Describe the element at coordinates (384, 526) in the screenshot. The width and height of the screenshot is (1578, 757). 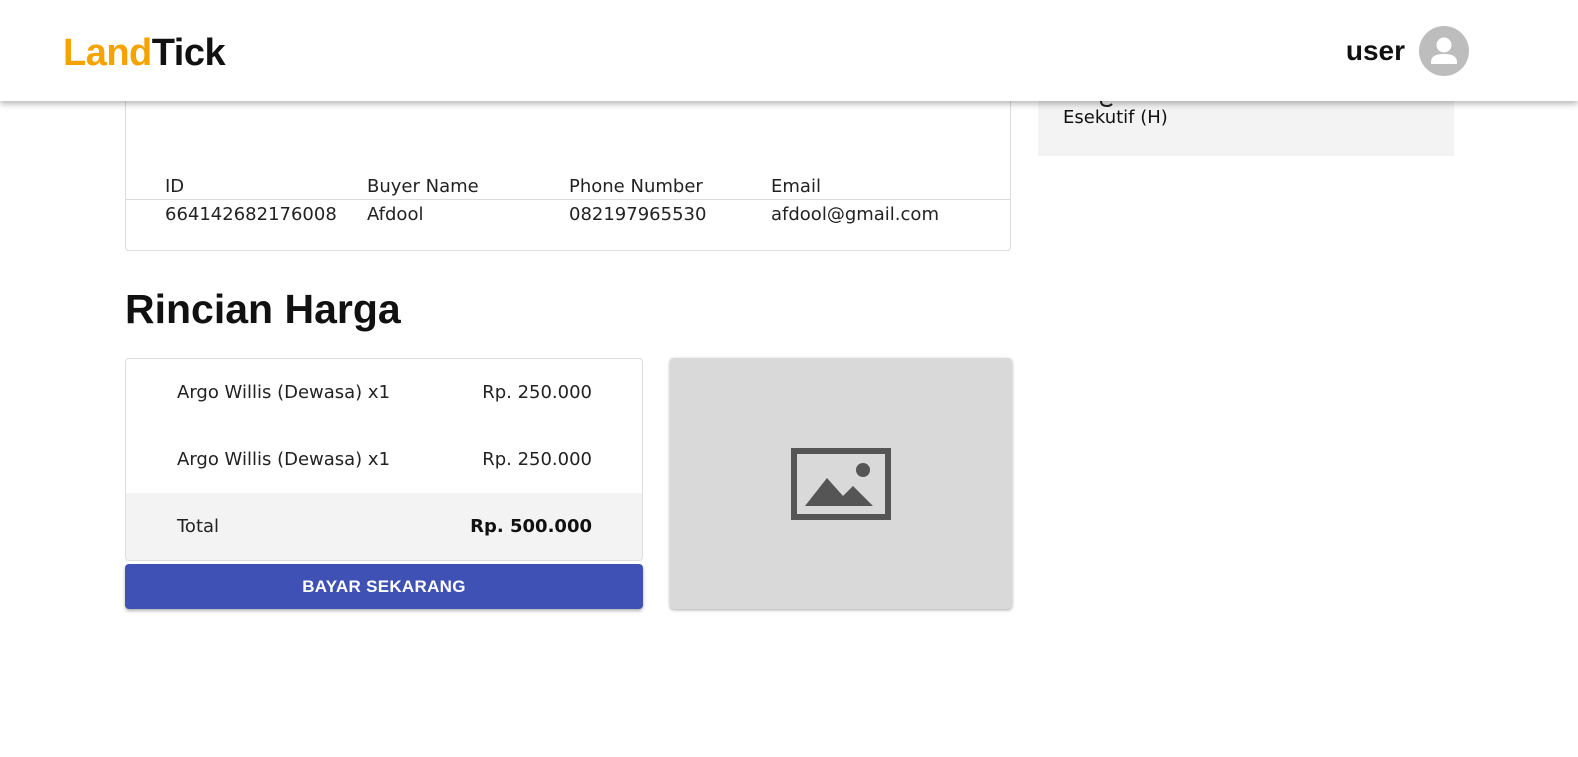
I see `price-total-row: Total Rp. 500.000` at that location.